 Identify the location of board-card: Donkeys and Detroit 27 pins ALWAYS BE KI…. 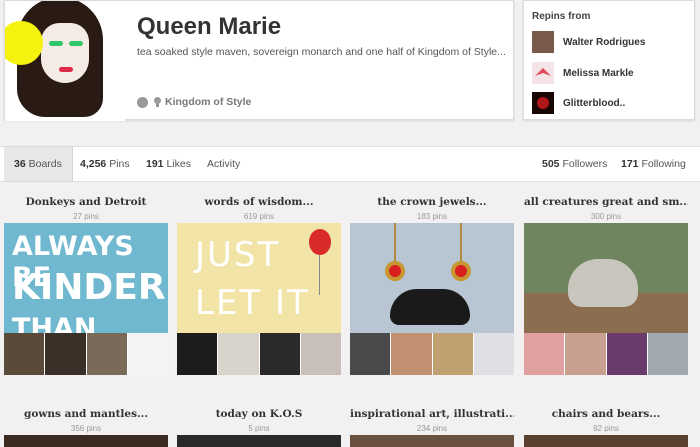
(86, 285).